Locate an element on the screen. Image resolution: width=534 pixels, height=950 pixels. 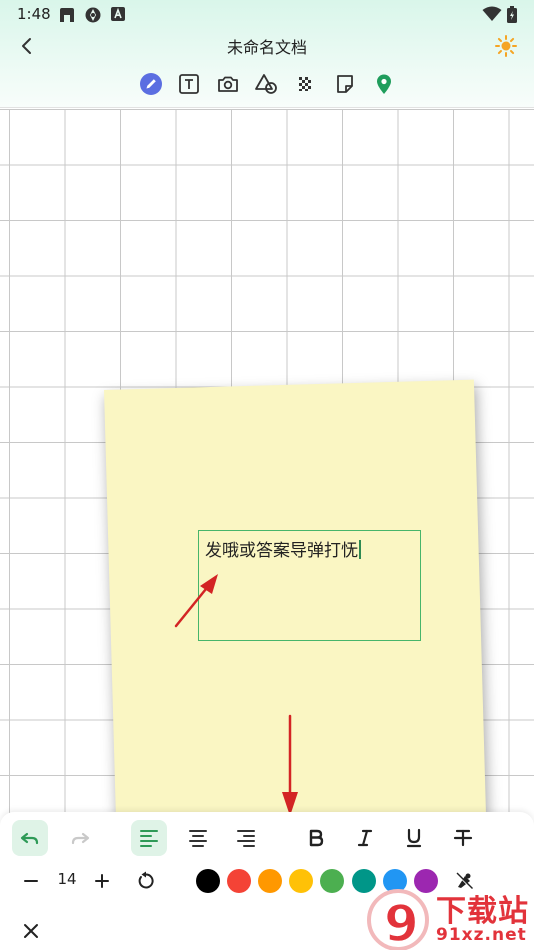
redo-icon is located at coordinates (80, 838).